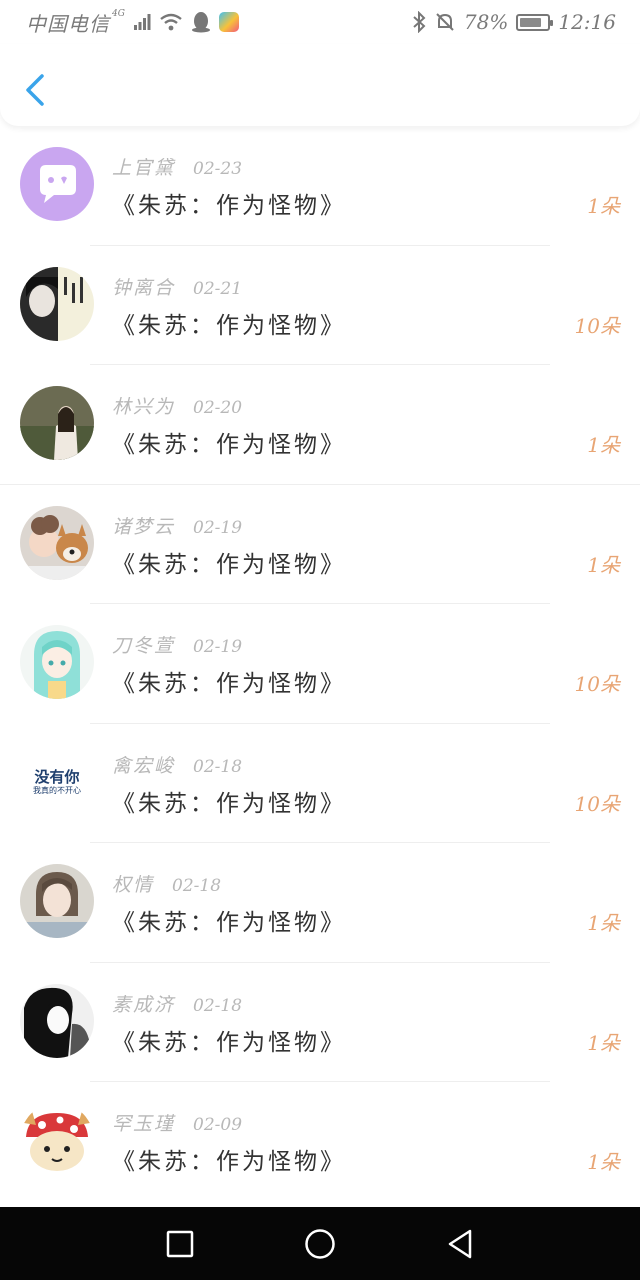 This screenshot has width=640, height=1280. Describe the element at coordinates (320, 85) in the screenshot. I see `app-header` at that location.